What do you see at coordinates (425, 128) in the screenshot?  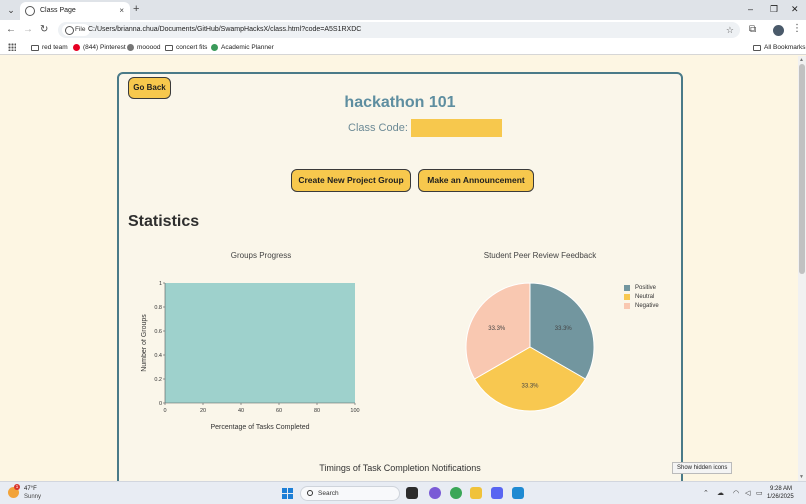 I see `class-code-row: Class Code:` at bounding box center [425, 128].